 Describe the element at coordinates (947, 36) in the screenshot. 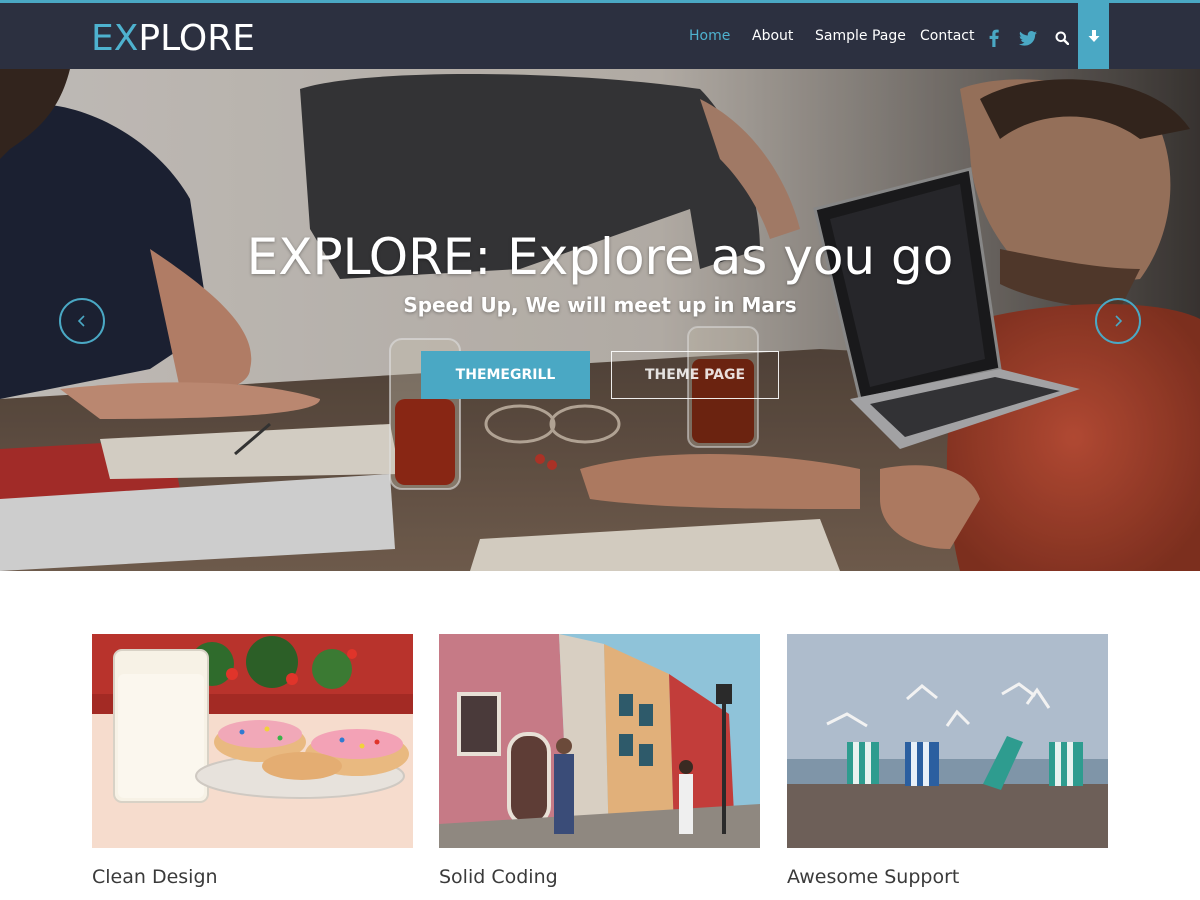

I see `nav-contact: Contact` at that location.